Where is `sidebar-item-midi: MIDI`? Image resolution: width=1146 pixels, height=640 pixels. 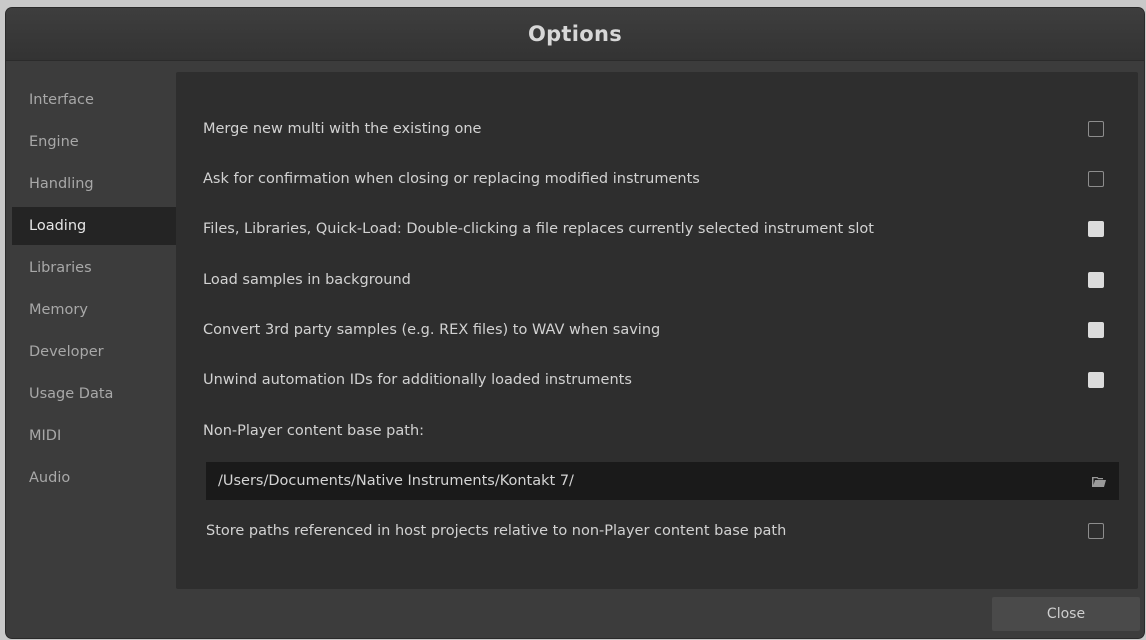 sidebar-item-midi: MIDI is located at coordinates (96, 436).